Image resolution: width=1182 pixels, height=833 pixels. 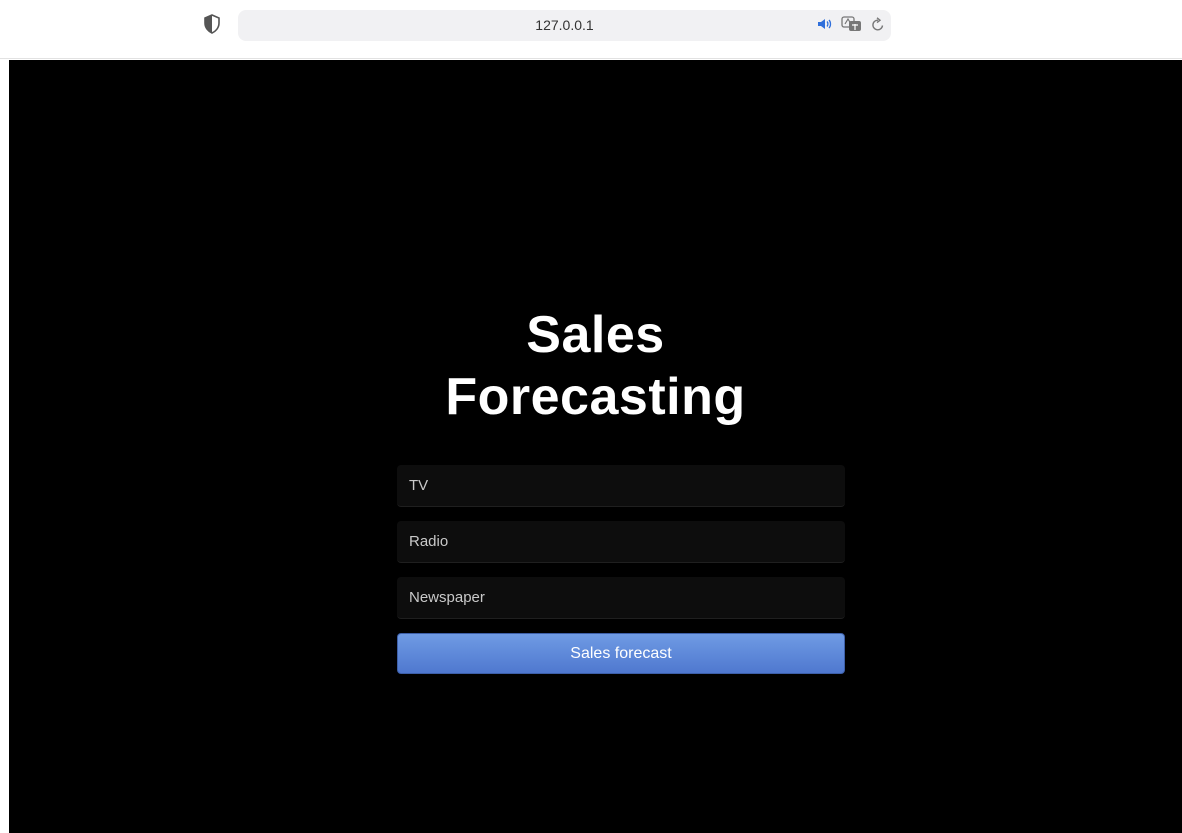 What do you see at coordinates (595, 366) in the screenshot?
I see `page-title: Sales Forecasting` at bounding box center [595, 366].